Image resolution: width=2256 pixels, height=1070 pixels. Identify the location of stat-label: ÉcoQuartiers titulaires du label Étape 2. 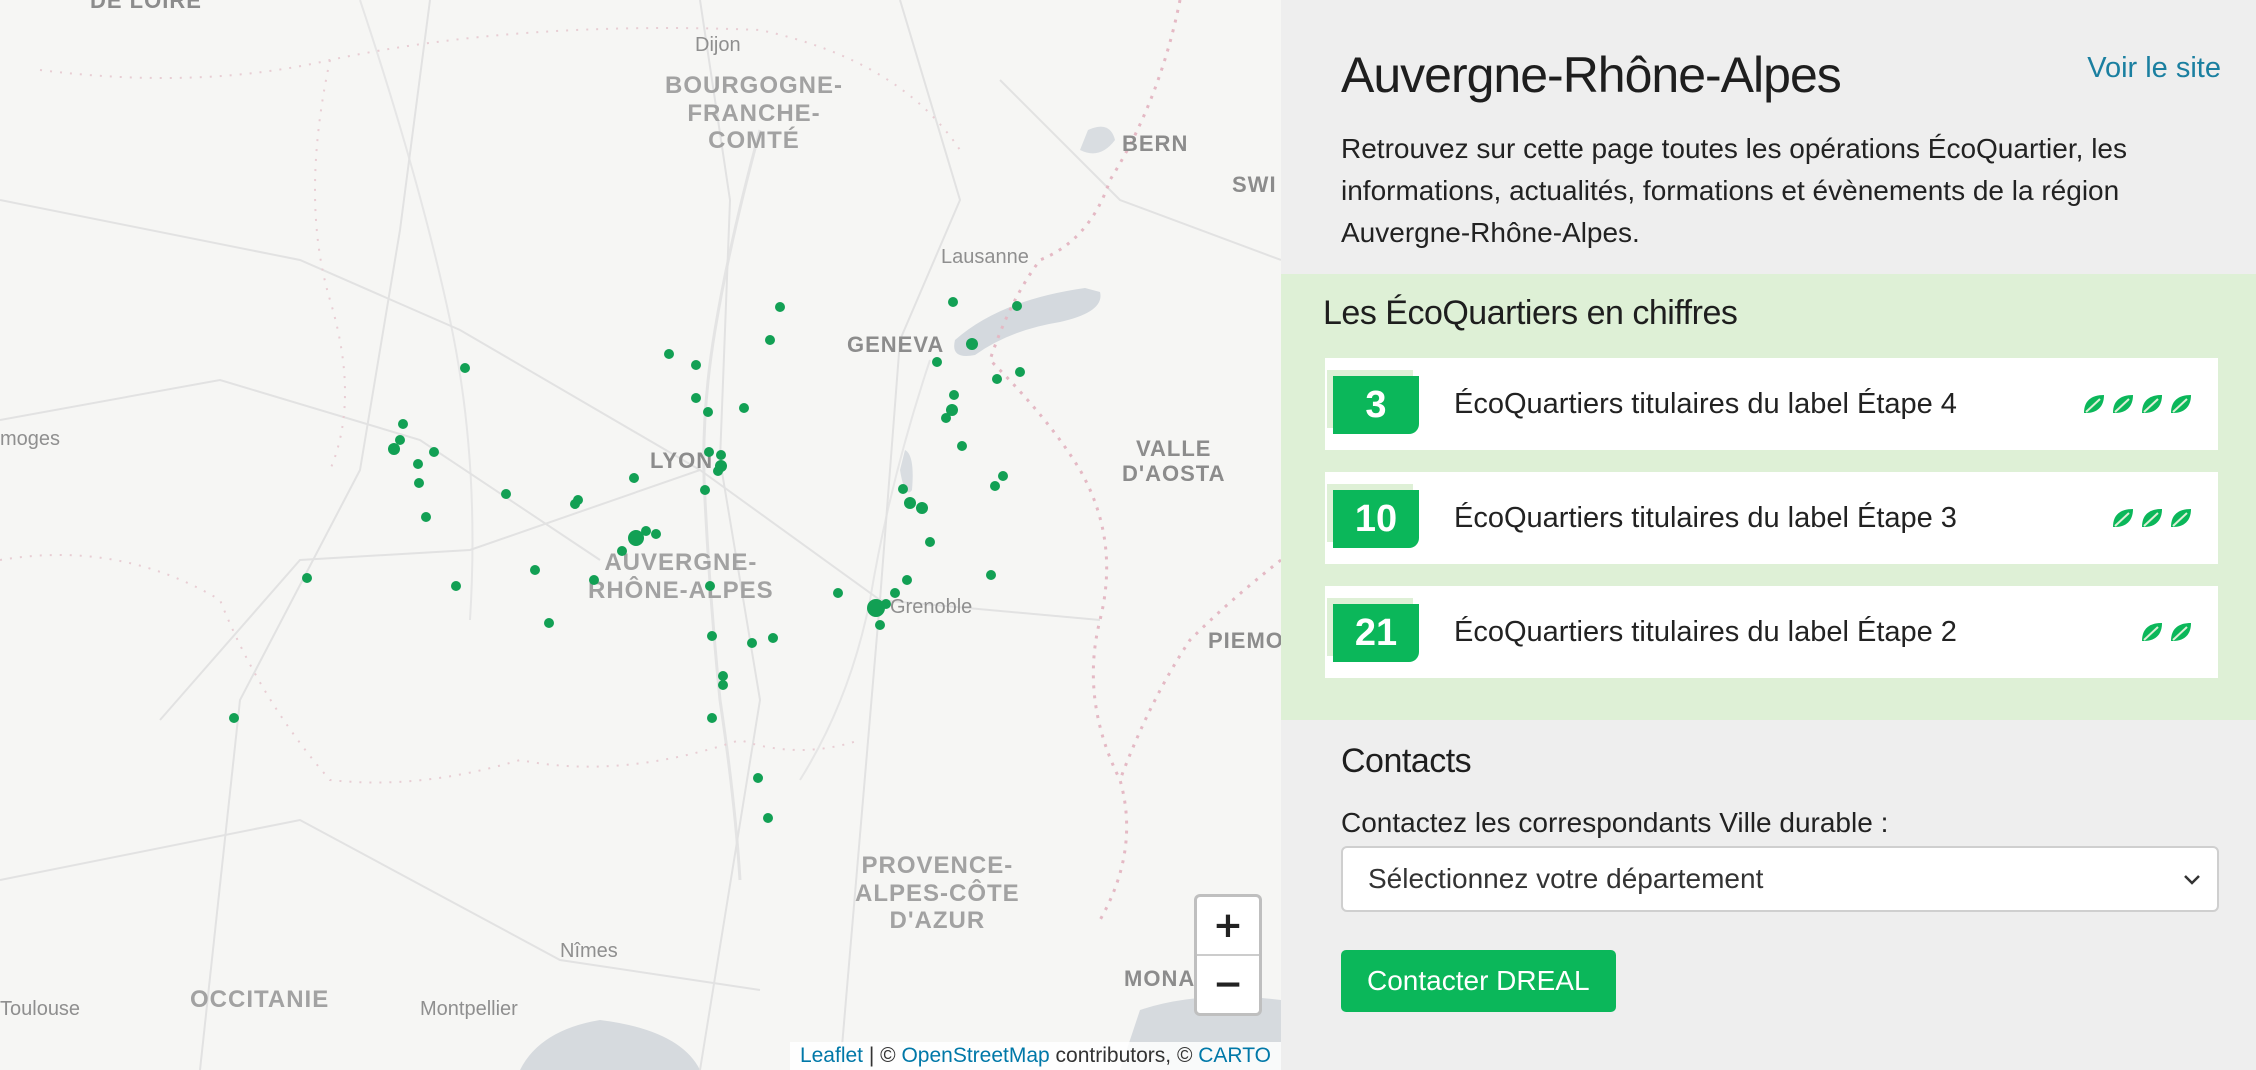
(1705, 632).